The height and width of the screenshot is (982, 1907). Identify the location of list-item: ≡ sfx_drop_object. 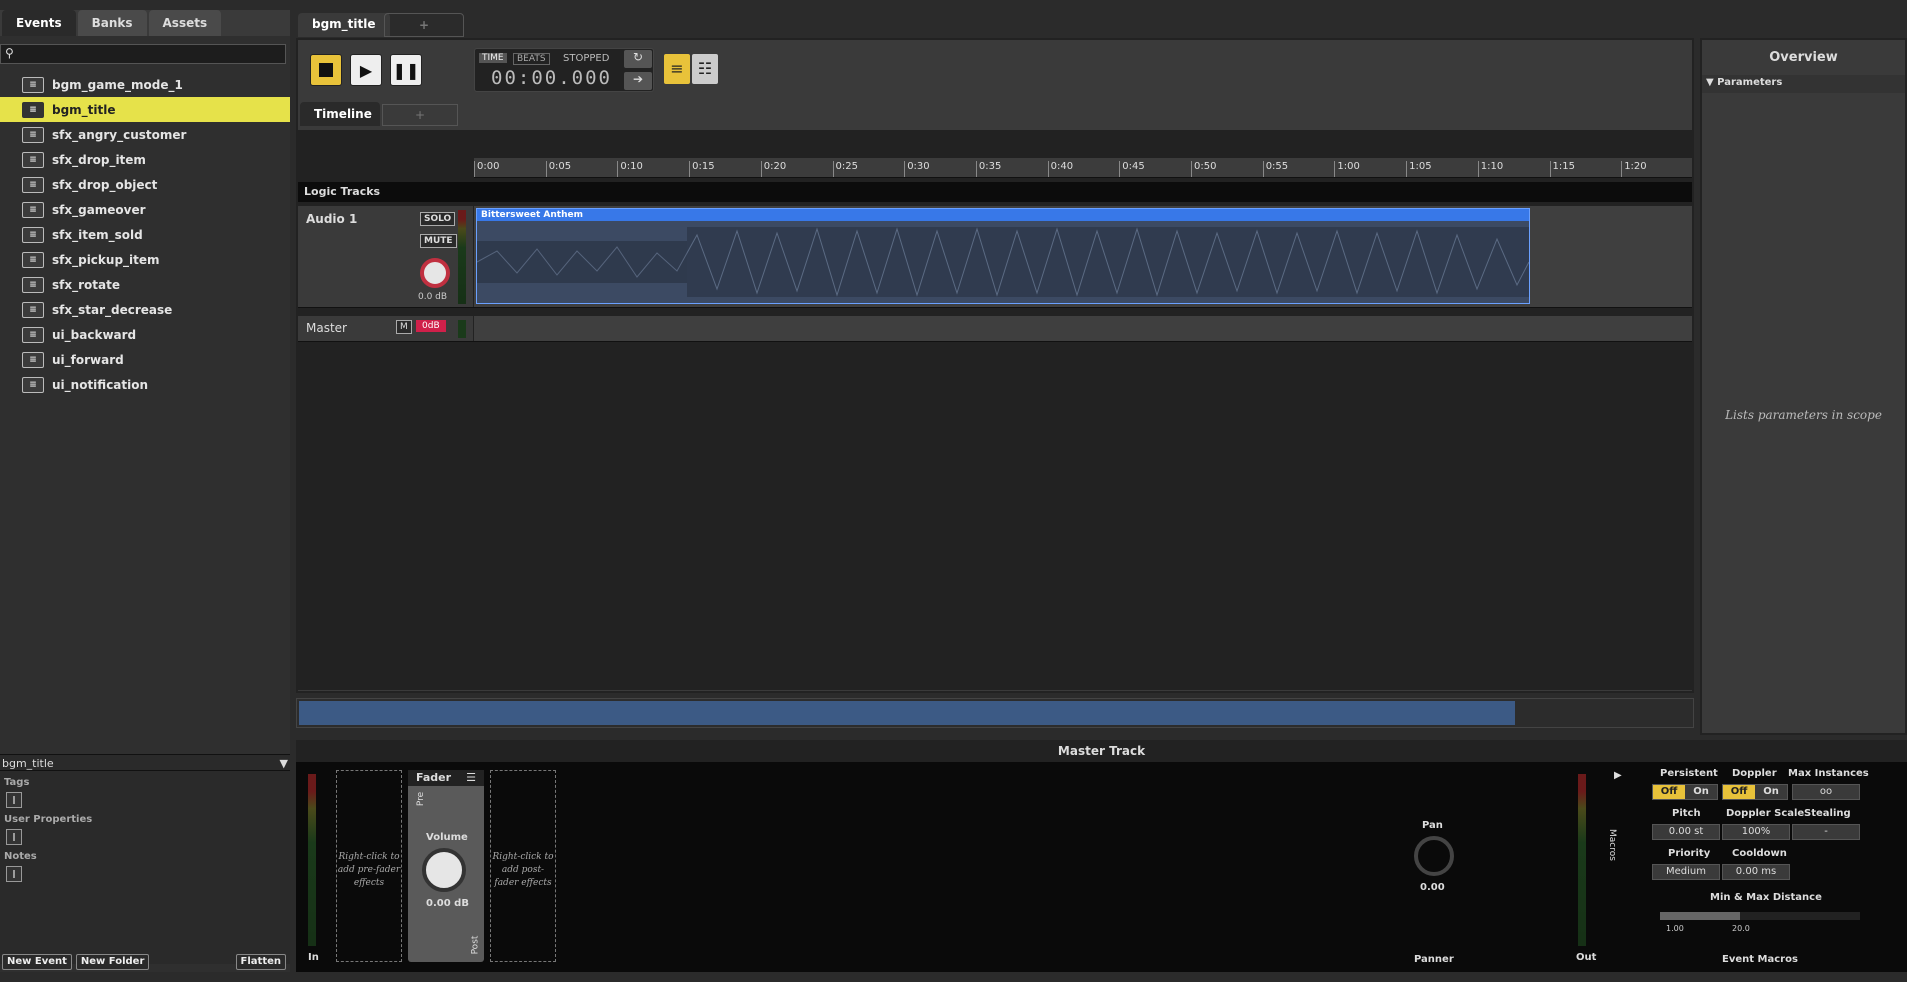
(145, 184).